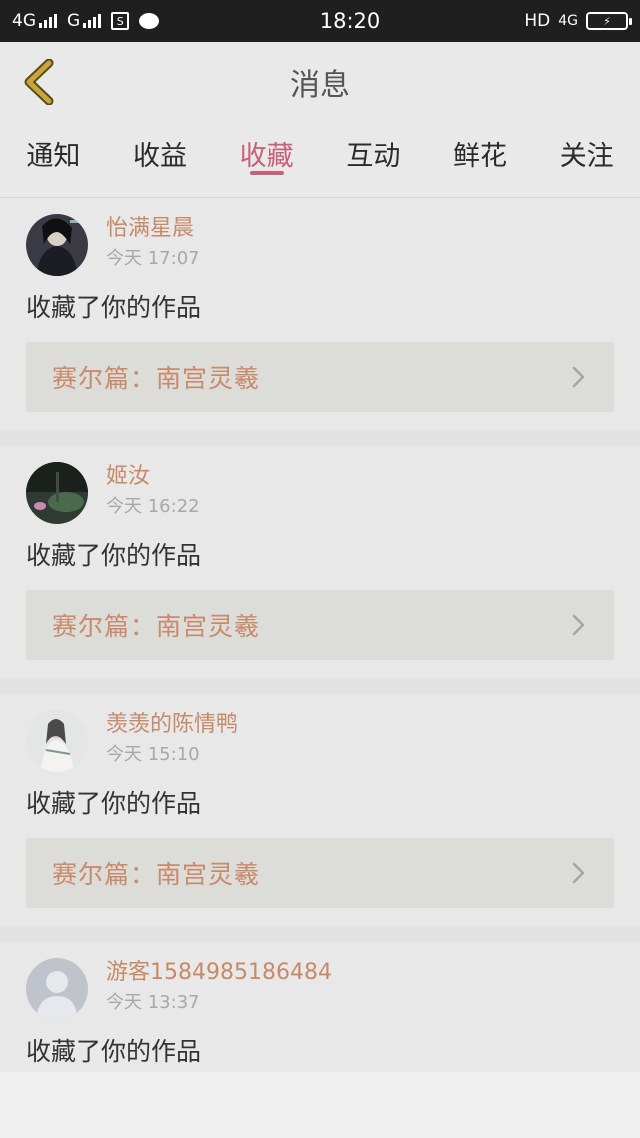  I want to click on signal-g: G, so click(84, 21).